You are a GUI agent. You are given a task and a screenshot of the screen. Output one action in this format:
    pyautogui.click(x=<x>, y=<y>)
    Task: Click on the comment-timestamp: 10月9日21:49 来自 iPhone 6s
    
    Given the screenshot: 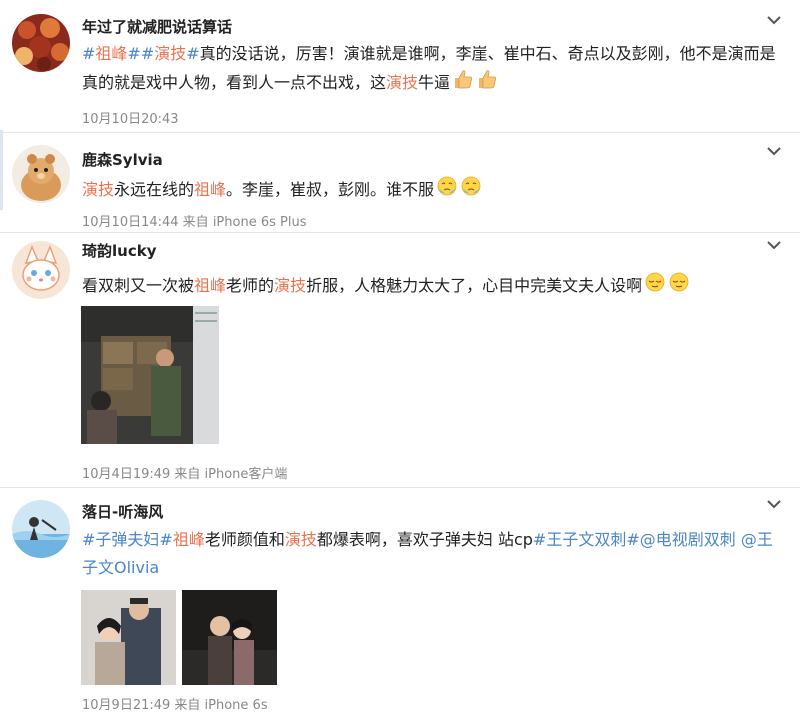 What is the action you would take?
    pyautogui.click(x=175, y=705)
    